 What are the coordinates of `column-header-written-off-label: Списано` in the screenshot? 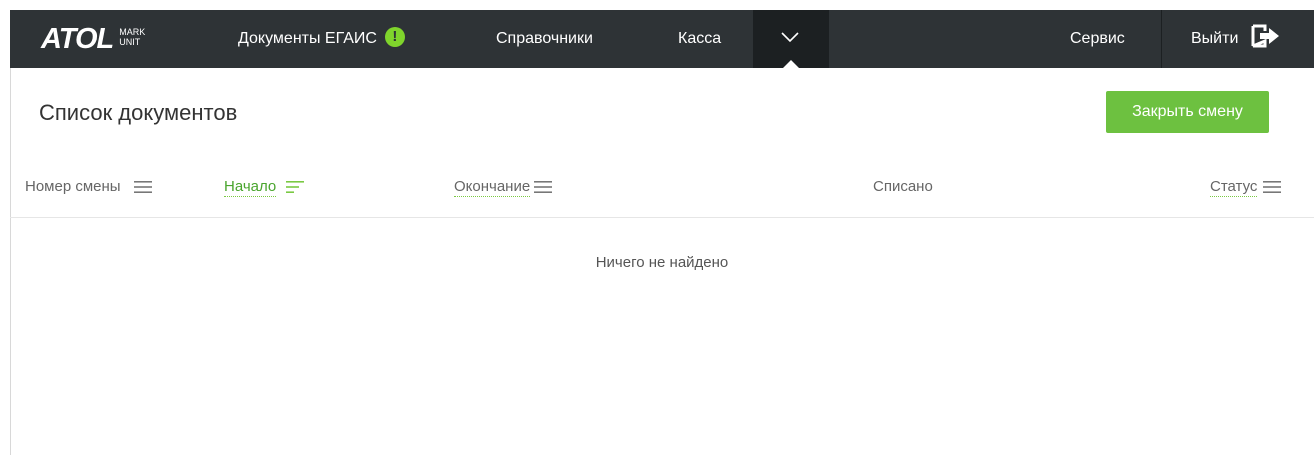 It's located at (903, 186).